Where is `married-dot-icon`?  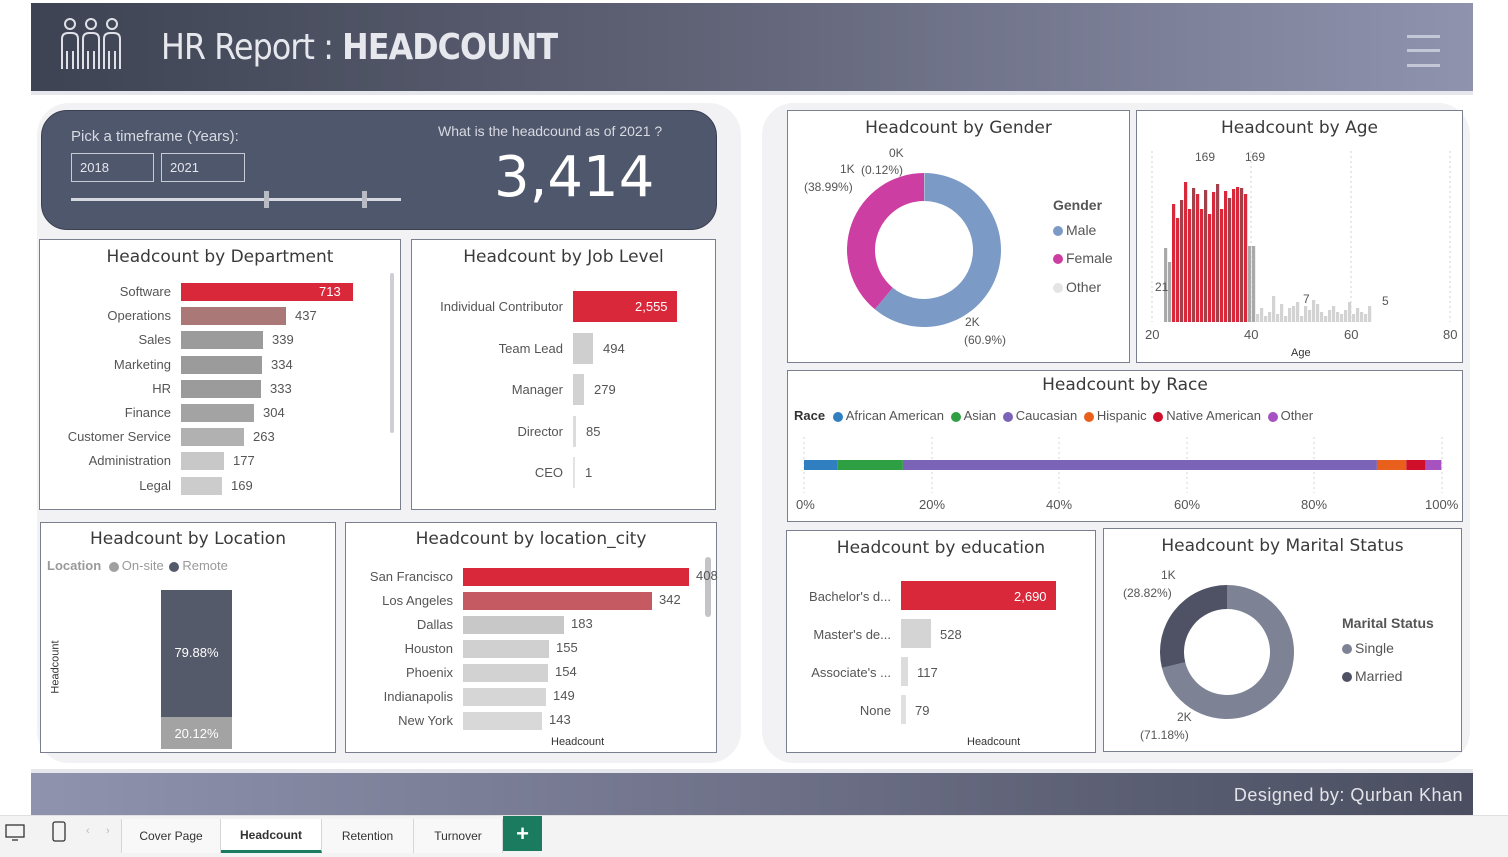
married-dot-icon is located at coordinates (1347, 677).